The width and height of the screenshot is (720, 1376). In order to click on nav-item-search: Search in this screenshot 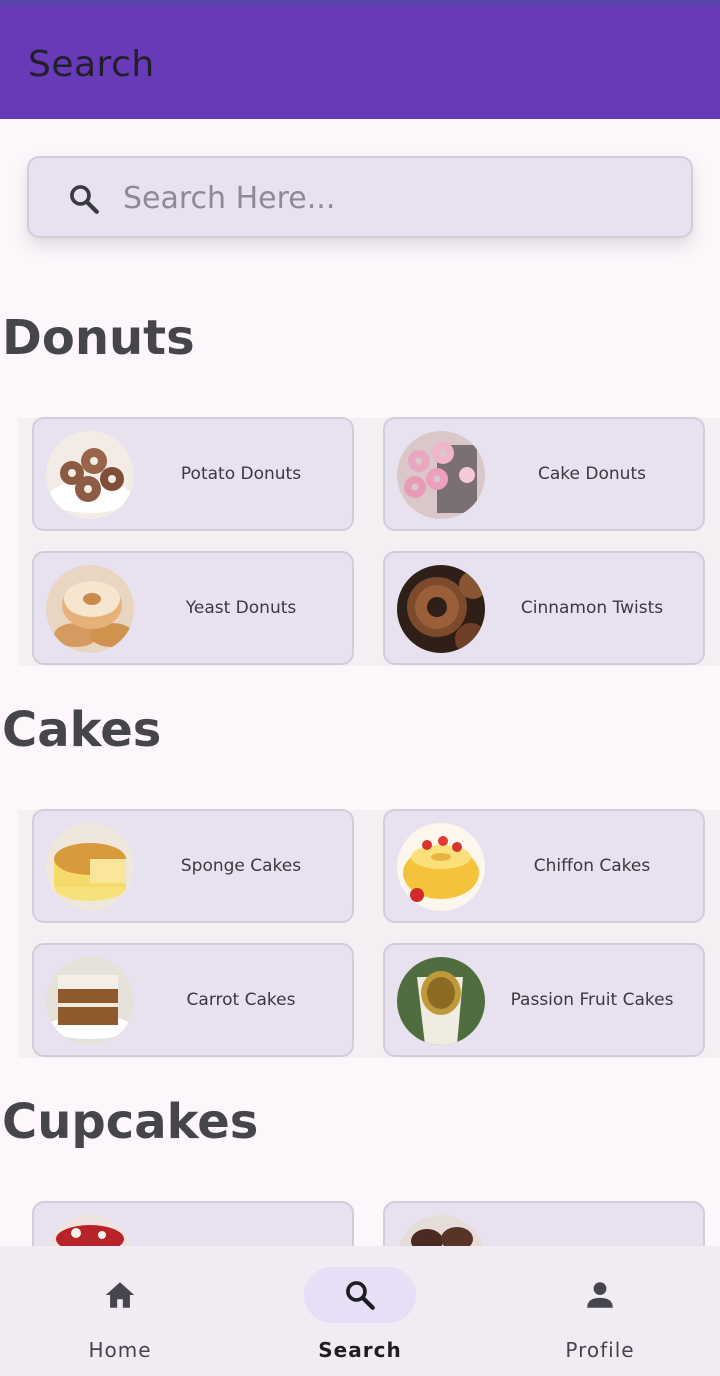, I will do `click(360, 1311)`.